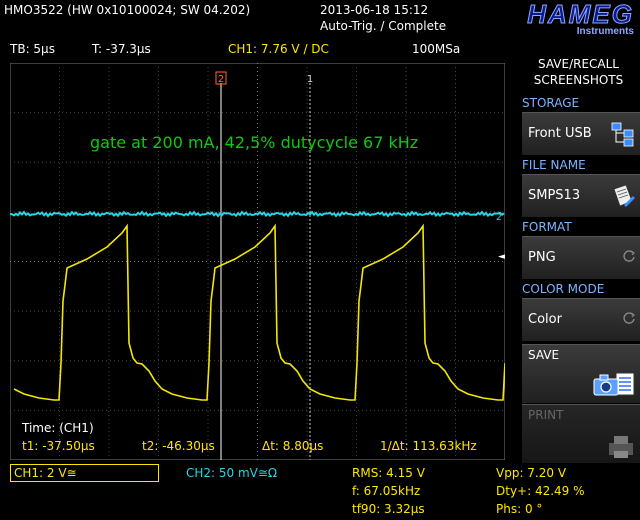  What do you see at coordinates (221, 79) in the screenshot?
I see `cursor-2-label: 2` at bounding box center [221, 79].